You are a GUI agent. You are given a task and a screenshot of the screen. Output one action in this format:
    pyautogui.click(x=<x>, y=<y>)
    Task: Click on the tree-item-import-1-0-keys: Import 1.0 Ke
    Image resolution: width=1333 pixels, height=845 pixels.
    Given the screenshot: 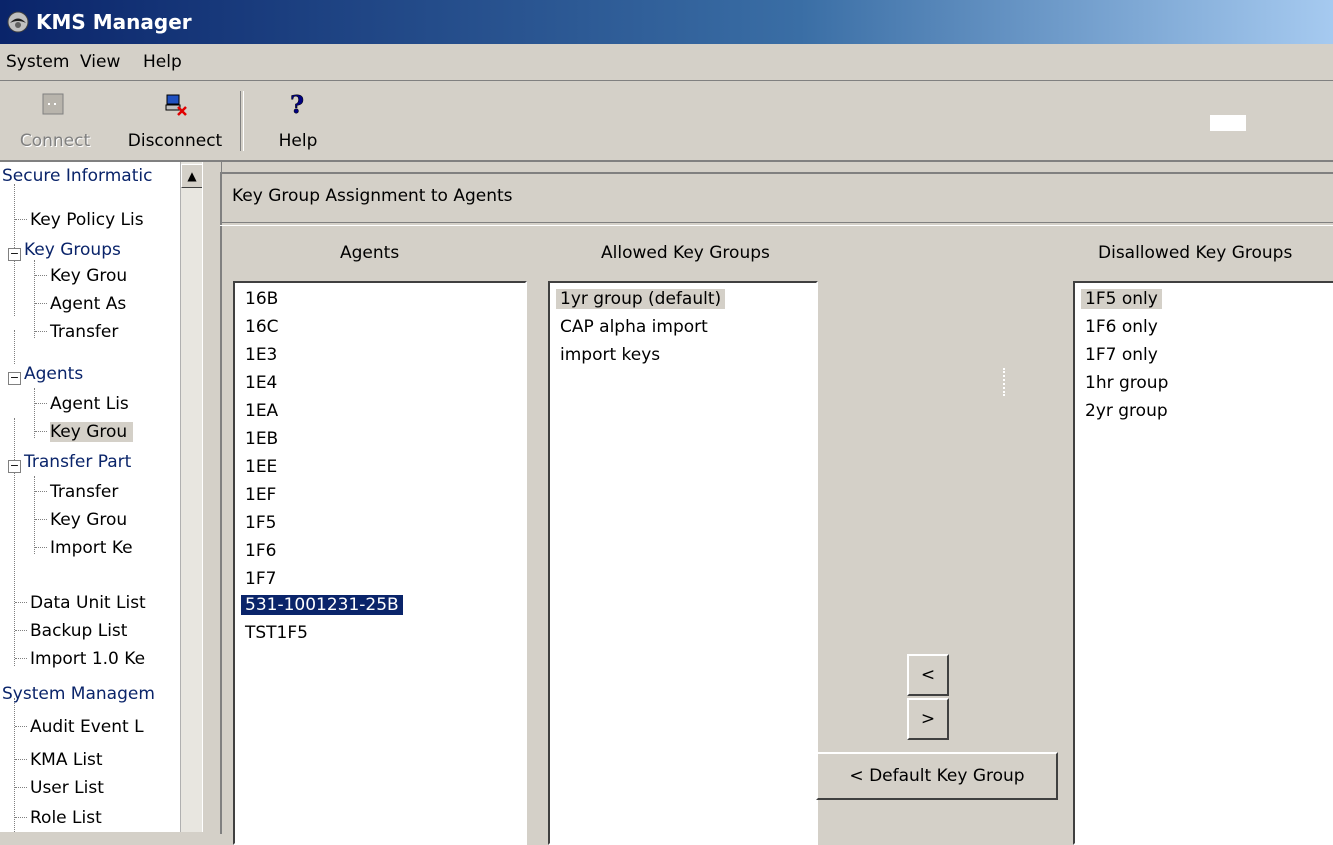 What is the action you would take?
    pyautogui.click(x=87, y=659)
    